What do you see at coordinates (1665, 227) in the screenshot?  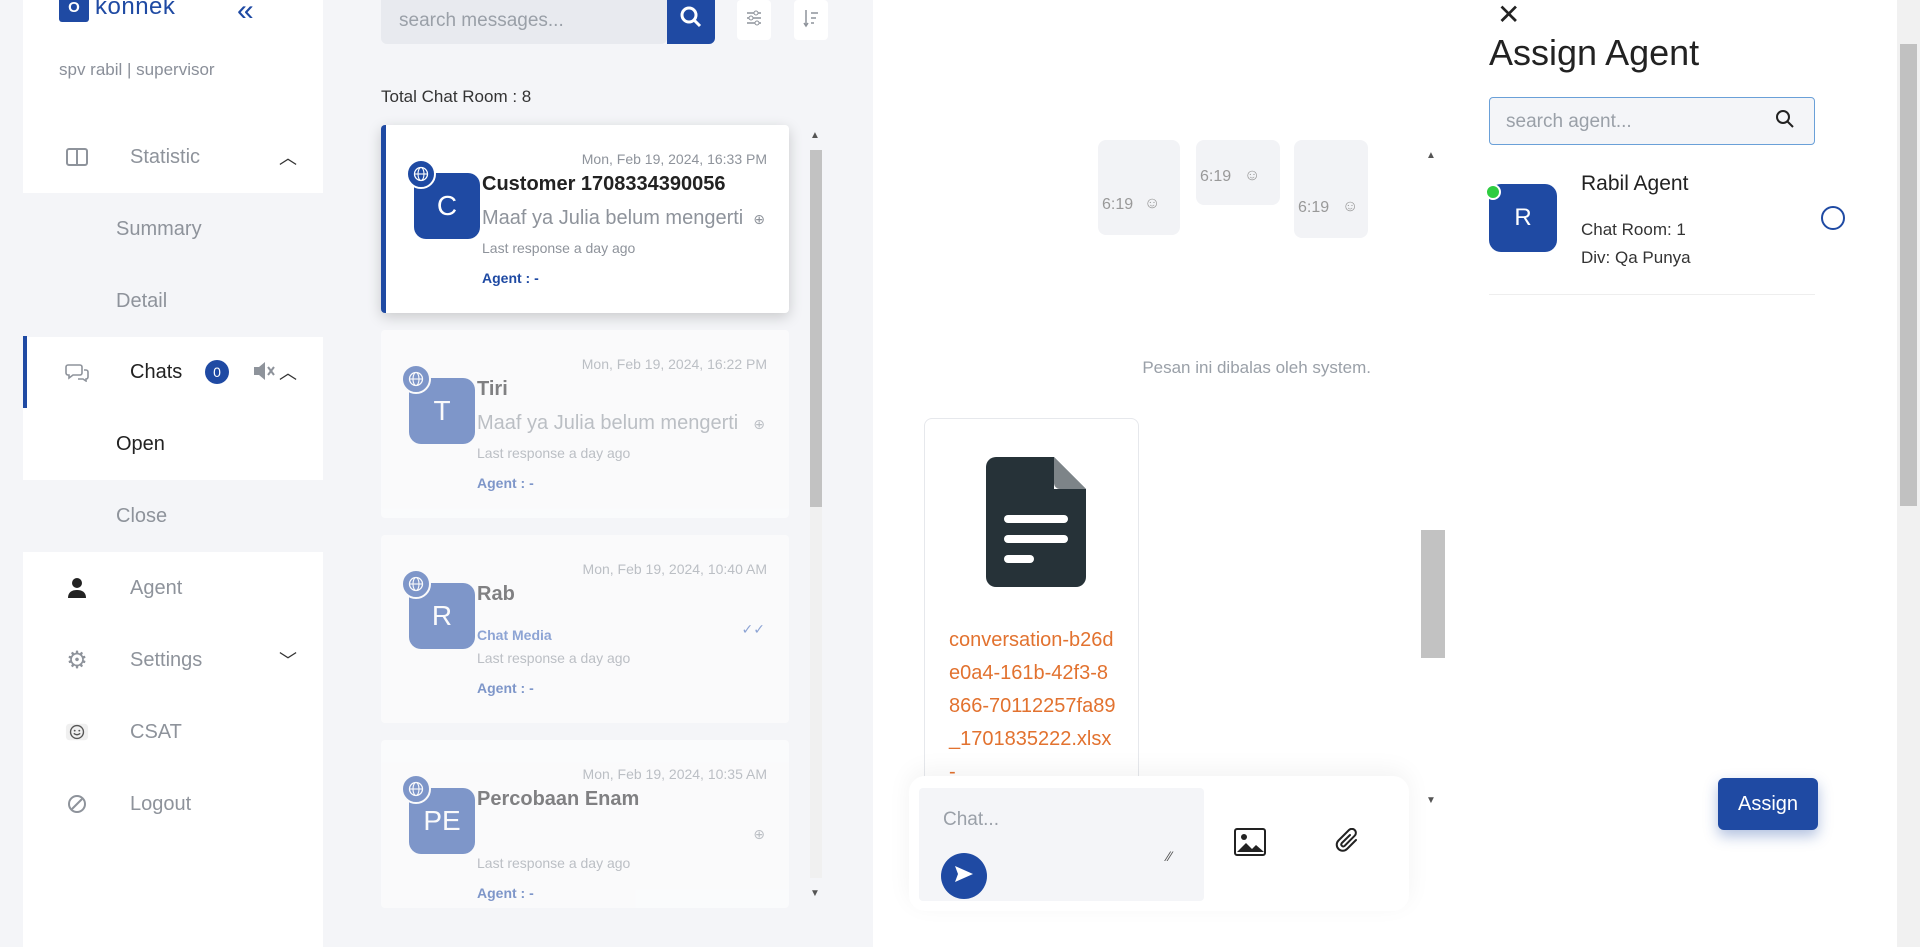 I see `agent-row: R Rabil Agent Chat Room: 1 Div: Qa Punya` at bounding box center [1665, 227].